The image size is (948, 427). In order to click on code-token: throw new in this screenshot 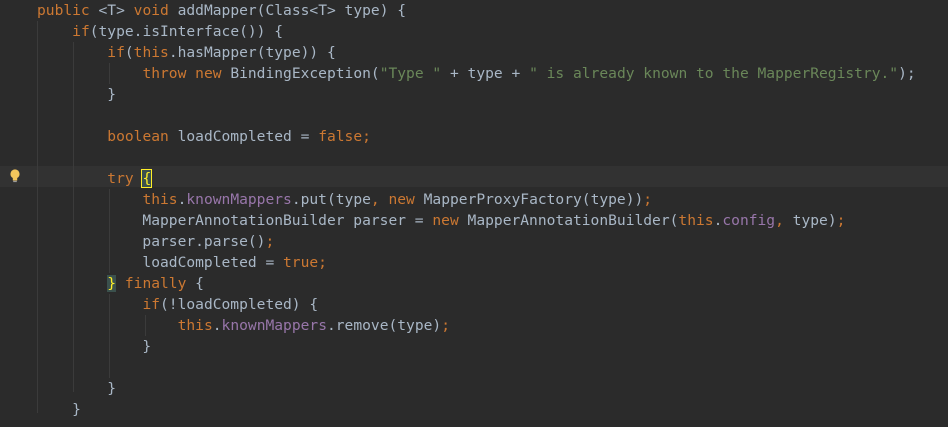, I will do `click(186, 73)`.